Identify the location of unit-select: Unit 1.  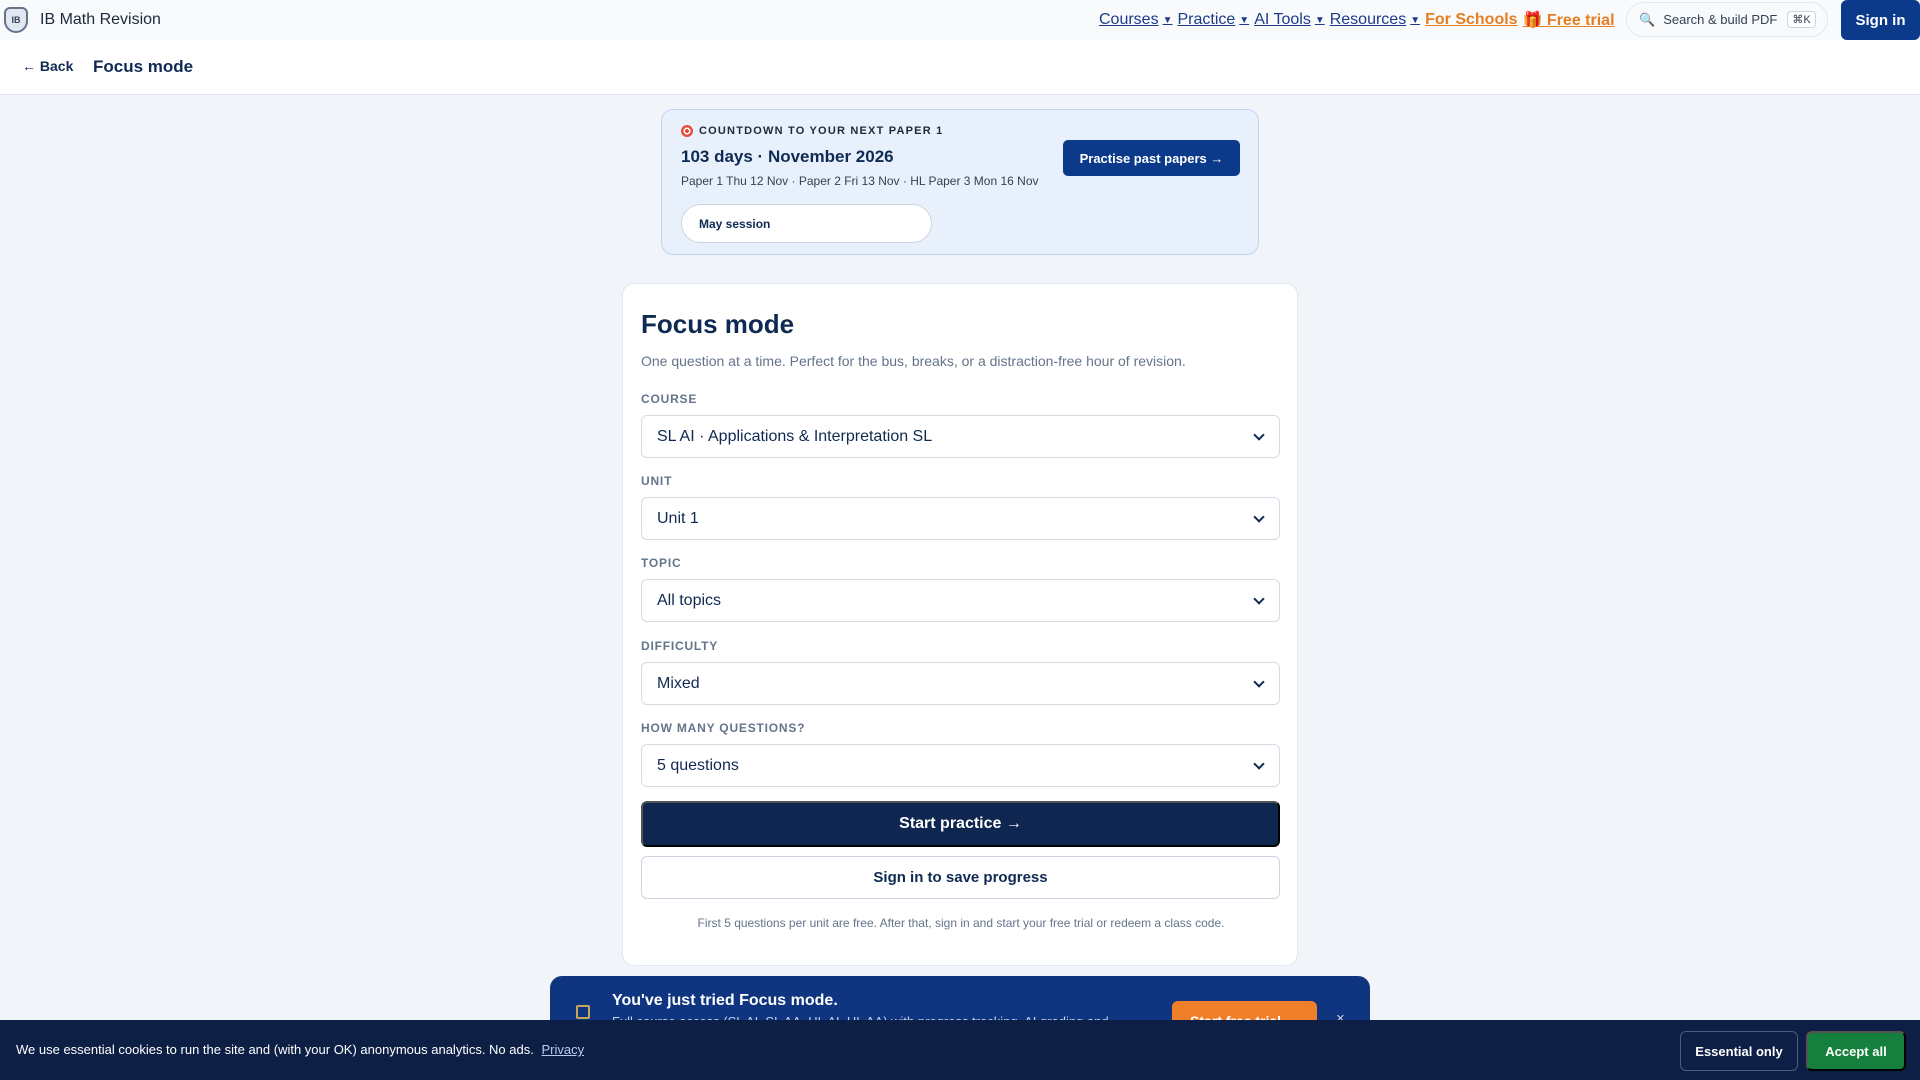
(960, 518).